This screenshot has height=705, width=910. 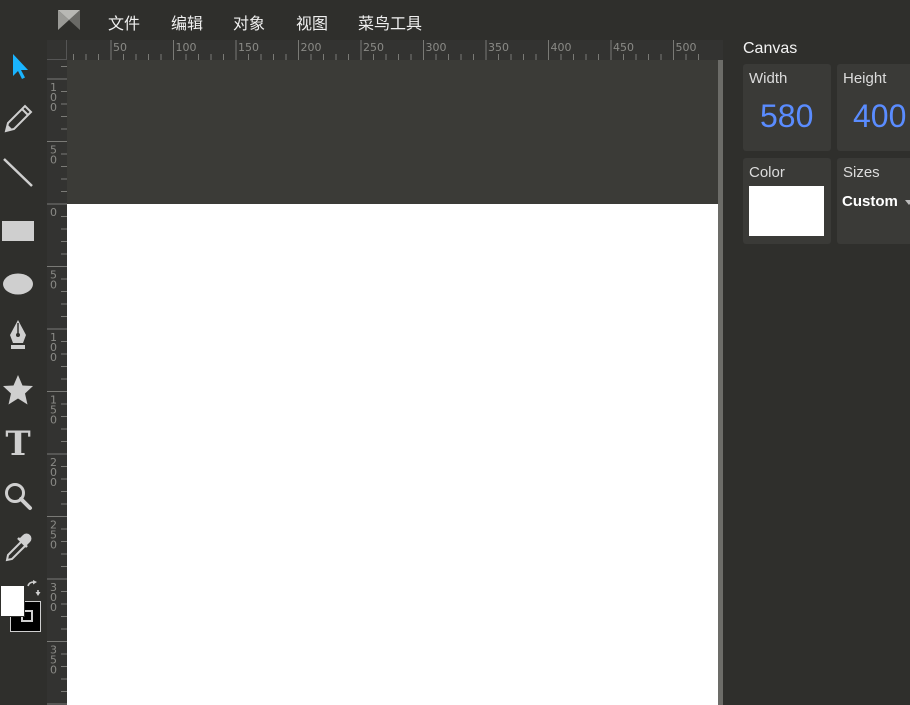 I want to click on star-tool, so click(x=18, y=390).